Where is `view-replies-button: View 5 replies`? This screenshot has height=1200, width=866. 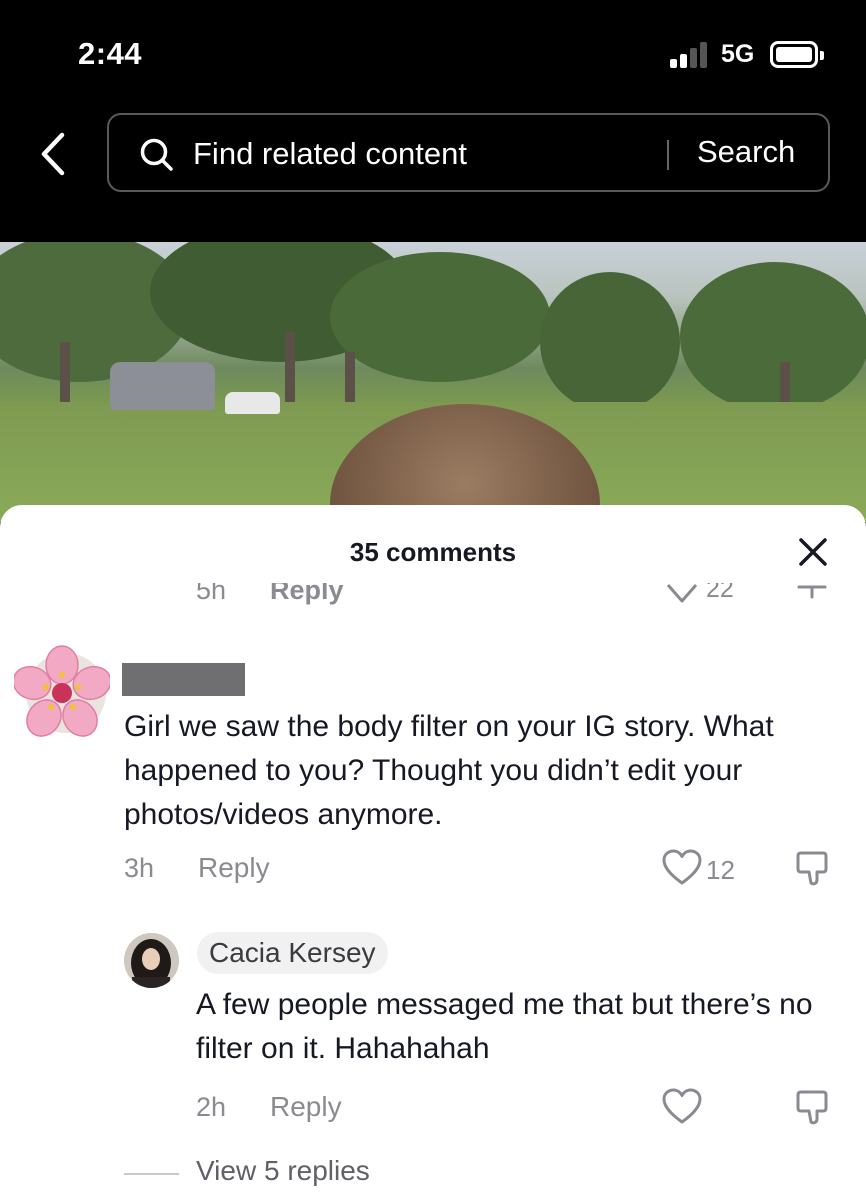
view-replies-button: View 5 replies is located at coordinates (283, 1171).